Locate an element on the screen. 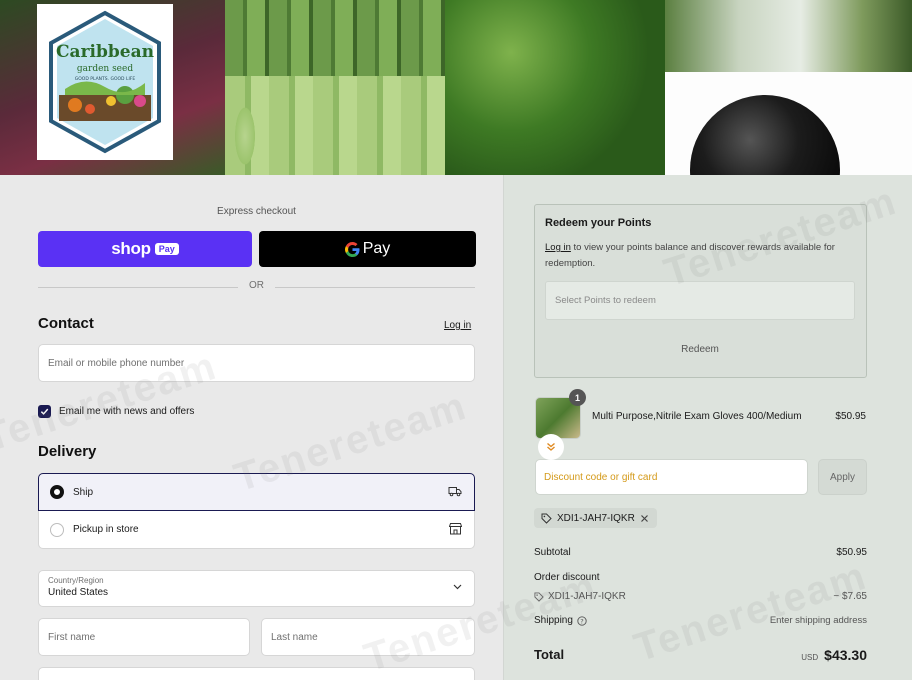 The width and height of the screenshot is (912, 680). chevron-down-icon is located at coordinates (457, 587).